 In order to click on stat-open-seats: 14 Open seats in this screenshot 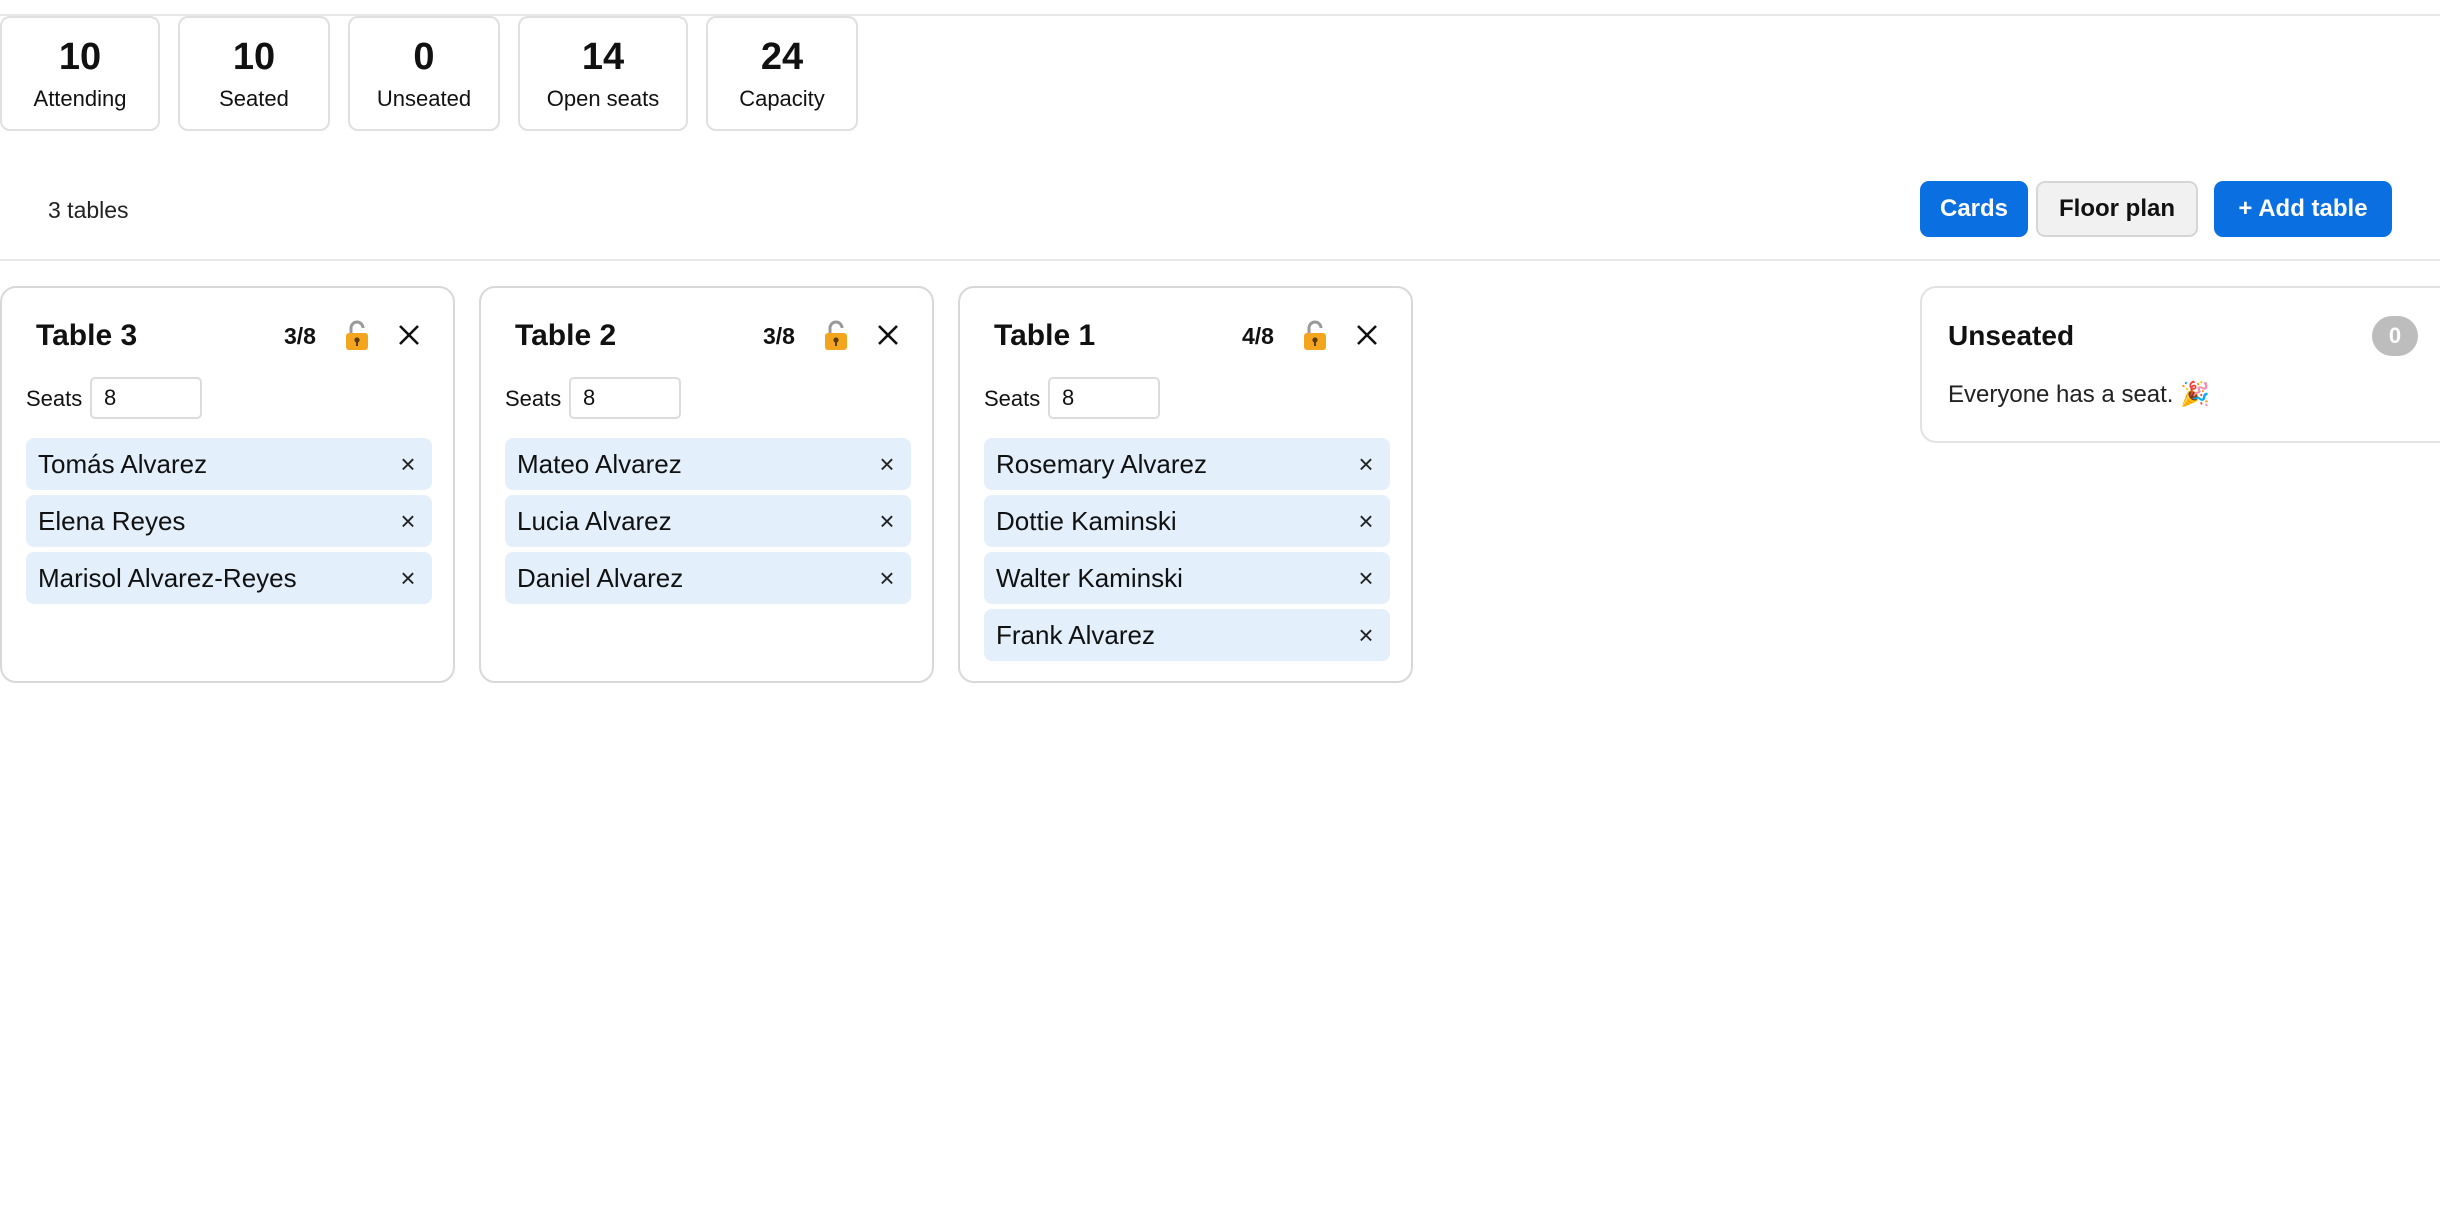, I will do `click(603, 73)`.